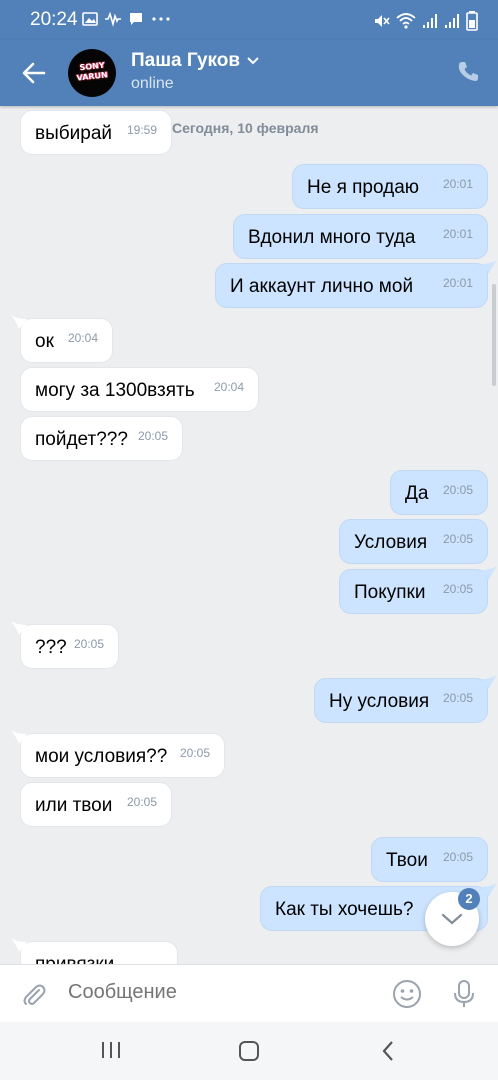  I want to click on chat-notification-icon, so click(136, 19).